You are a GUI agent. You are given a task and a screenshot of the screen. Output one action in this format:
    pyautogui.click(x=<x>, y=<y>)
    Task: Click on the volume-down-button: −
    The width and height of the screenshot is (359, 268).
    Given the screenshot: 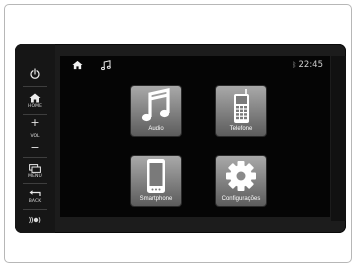 What is the action you would take?
    pyautogui.click(x=35, y=148)
    